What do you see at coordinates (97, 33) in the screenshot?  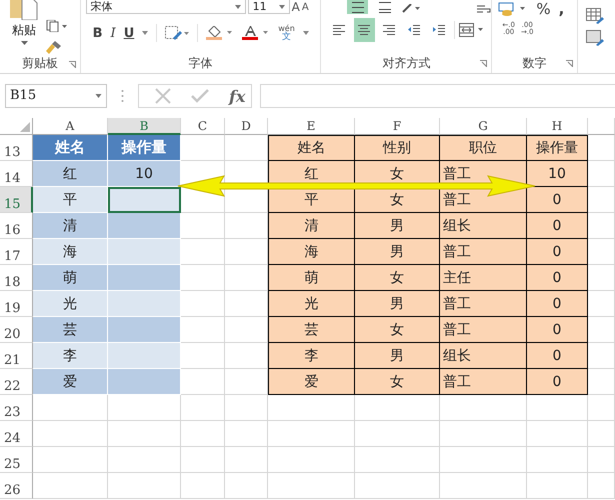 I see `bold-button: B` at bounding box center [97, 33].